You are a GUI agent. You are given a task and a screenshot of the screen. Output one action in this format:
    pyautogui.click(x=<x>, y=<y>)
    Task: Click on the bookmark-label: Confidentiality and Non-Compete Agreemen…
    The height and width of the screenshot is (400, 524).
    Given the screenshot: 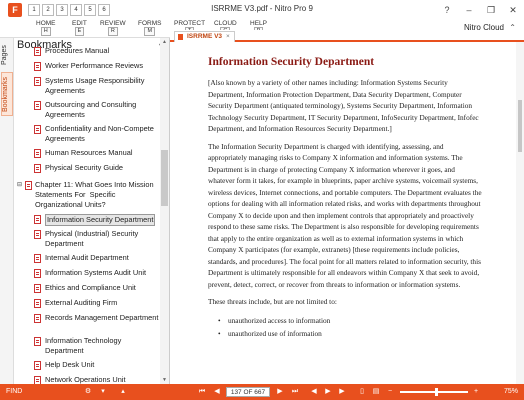 What is the action you would take?
    pyautogui.click(x=99, y=133)
    